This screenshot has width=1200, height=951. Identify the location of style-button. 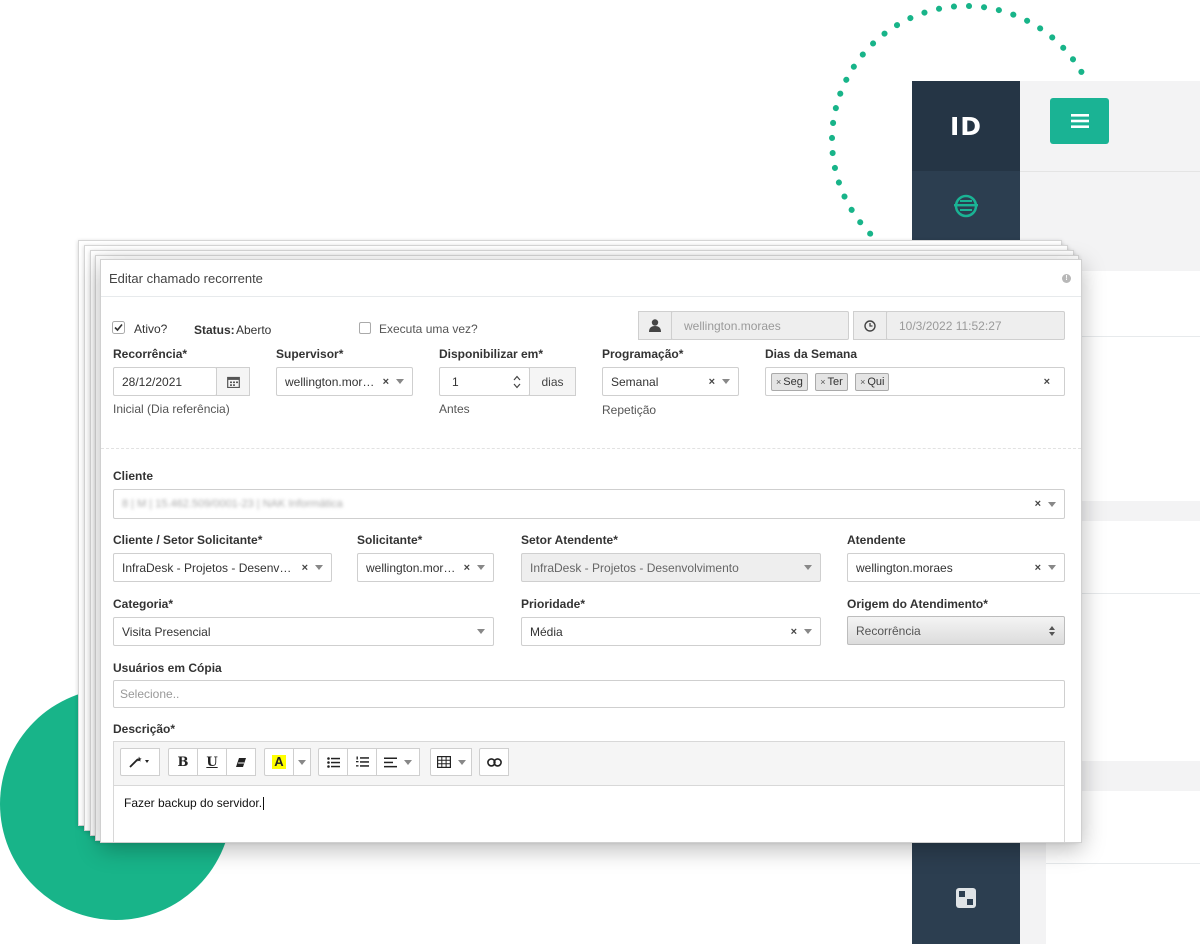
(140, 762).